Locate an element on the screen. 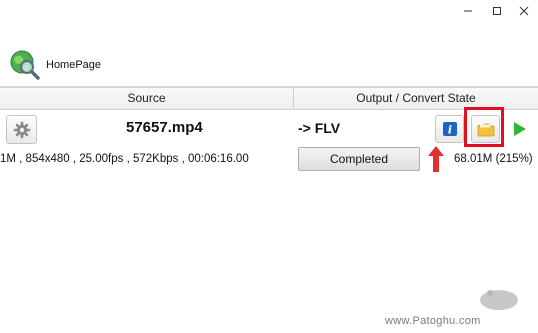 The width and height of the screenshot is (538, 333). column-header-source: Source is located at coordinates (147, 98).